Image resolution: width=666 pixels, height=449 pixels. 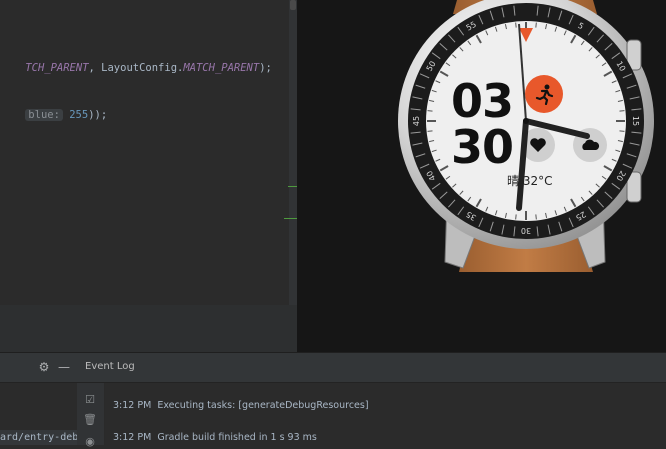 What do you see at coordinates (221, 68) in the screenshot?
I see `constant-match-parent-2: MATCH_PARENT` at bounding box center [221, 68].